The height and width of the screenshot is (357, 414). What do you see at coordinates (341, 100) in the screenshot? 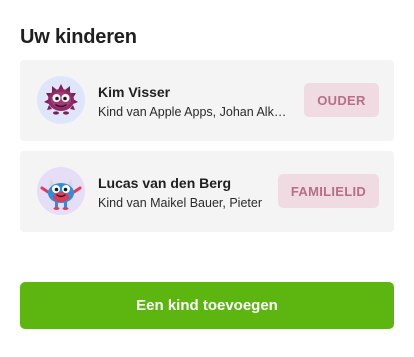
I see `role-badge: OUDER` at bounding box center [341, 100].